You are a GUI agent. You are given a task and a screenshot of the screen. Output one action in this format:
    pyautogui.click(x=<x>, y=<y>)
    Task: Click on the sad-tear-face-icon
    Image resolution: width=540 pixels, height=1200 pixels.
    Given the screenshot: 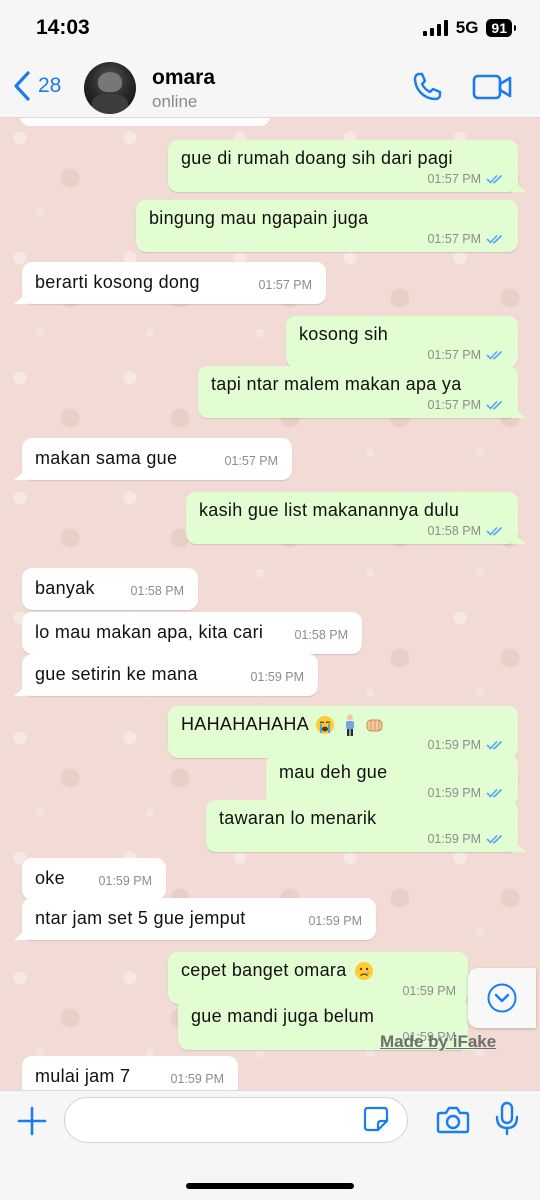 What is the action you would take?
    pyautogui.click(x=363, y=971)
    